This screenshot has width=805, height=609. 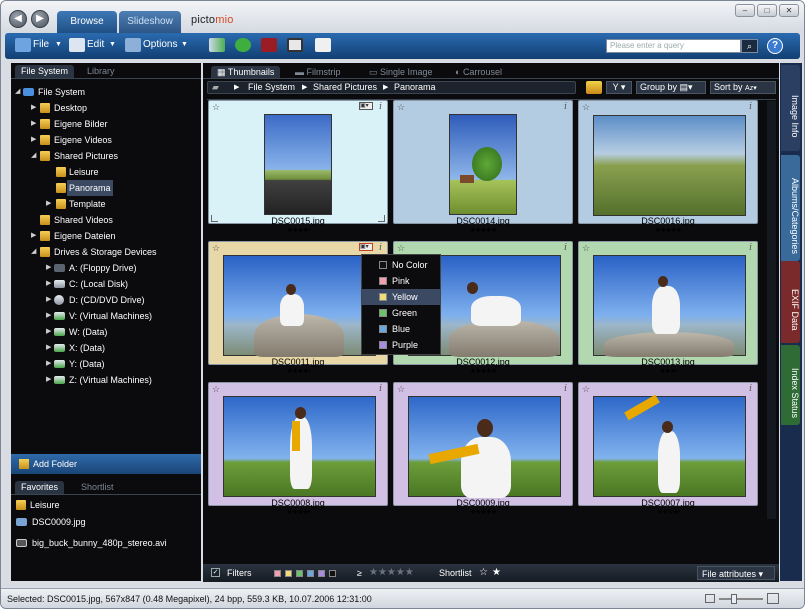 What do you see at coordinates (106, 220) in the screenshot?
I see `tree-item-shared-videos: Shared Videos` at bounding box center [106, 220].